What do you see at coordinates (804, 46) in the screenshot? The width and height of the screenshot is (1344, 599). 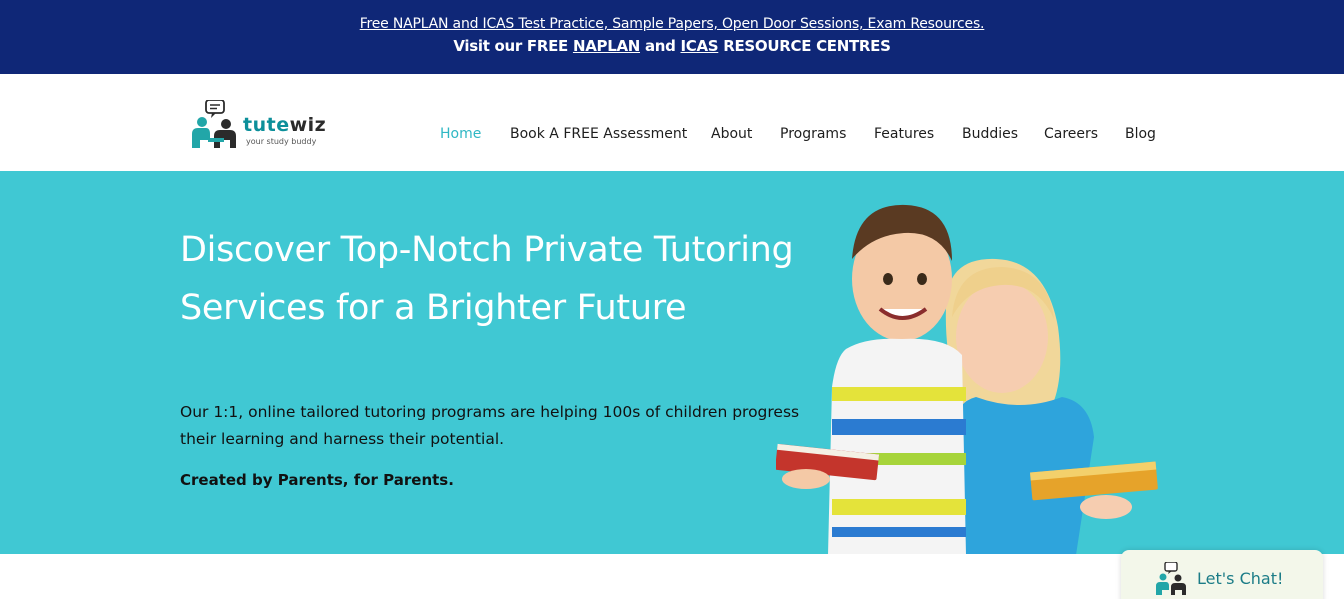 I see `banner-line2-suffix: RESOURCE CENTRES` at bounding box center [804, 46].